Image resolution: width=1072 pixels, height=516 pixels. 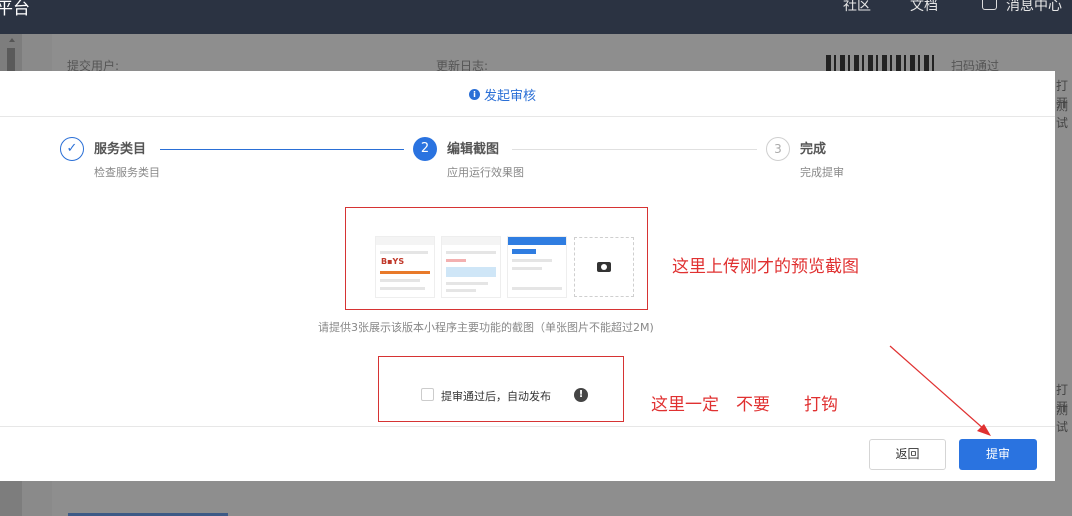 I want to click on step-2-subtitle: 应用运行效果图, so click(x=485, y=172).